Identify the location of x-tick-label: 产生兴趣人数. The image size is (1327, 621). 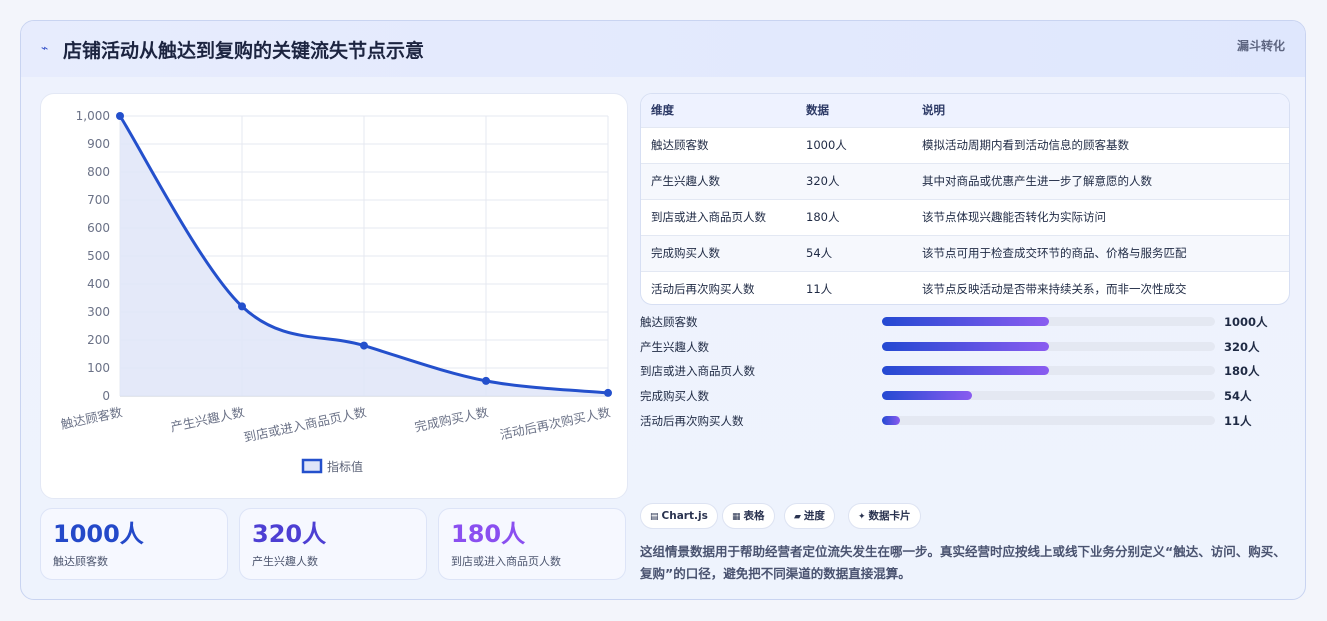
(207, 419).